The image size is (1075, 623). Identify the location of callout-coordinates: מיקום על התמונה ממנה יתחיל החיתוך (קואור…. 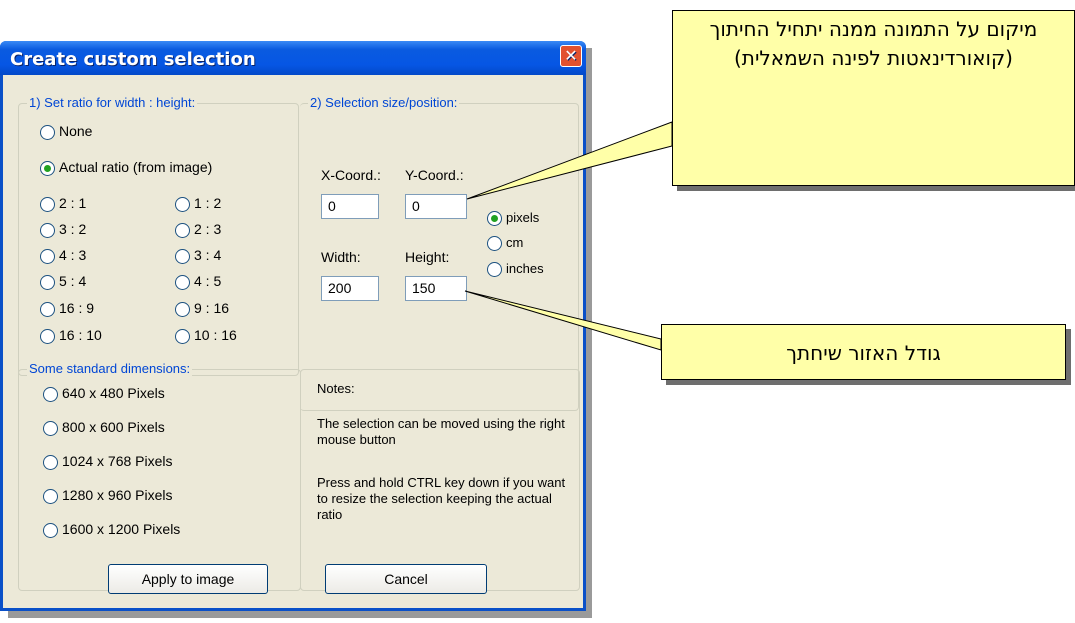
(873, 98).